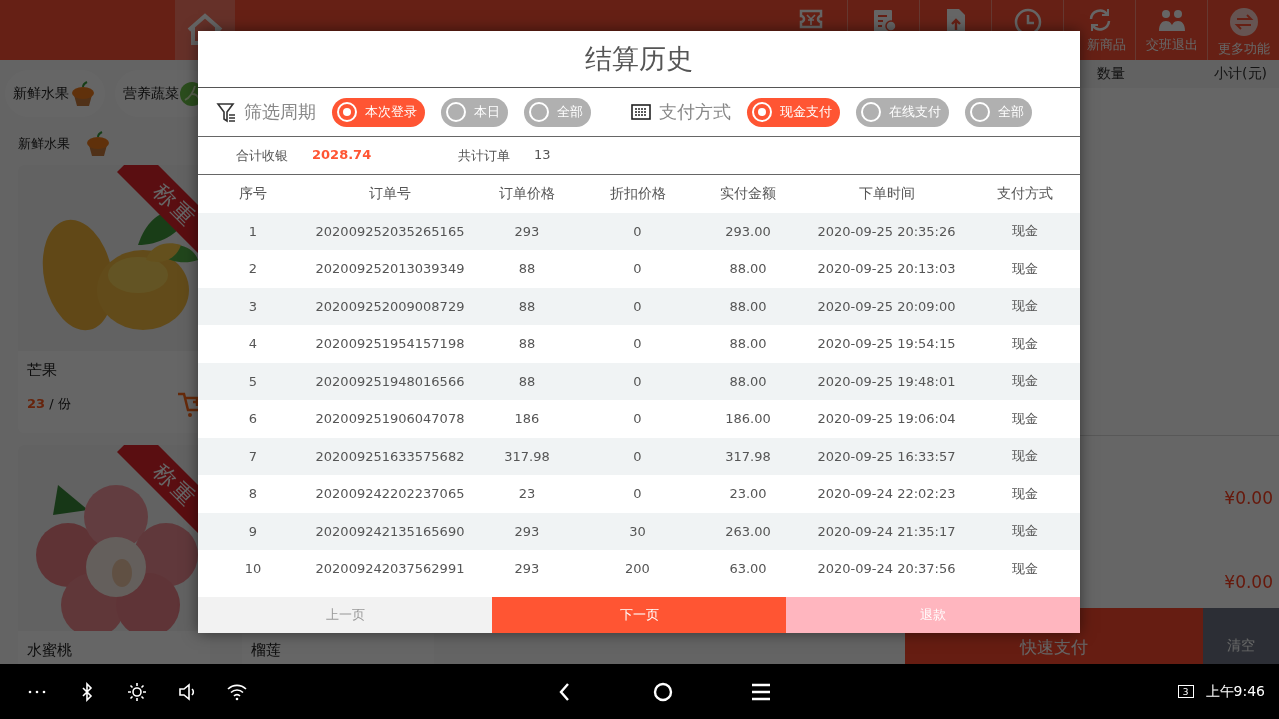  Describe the element at coordinates (527, 419) in the screenshot. I see `table-cell-text: 186` at that location.